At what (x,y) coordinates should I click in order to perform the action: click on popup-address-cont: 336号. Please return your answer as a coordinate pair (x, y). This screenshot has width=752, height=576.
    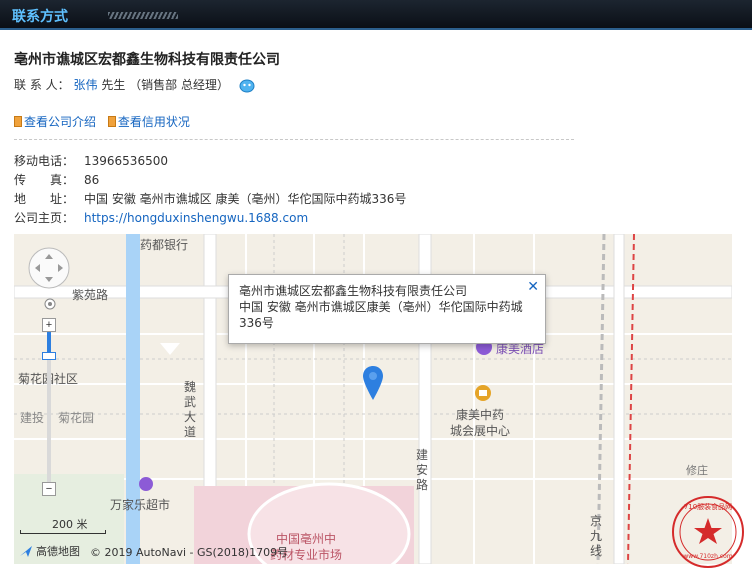
    Looking at the image, I should click on (256, 323).